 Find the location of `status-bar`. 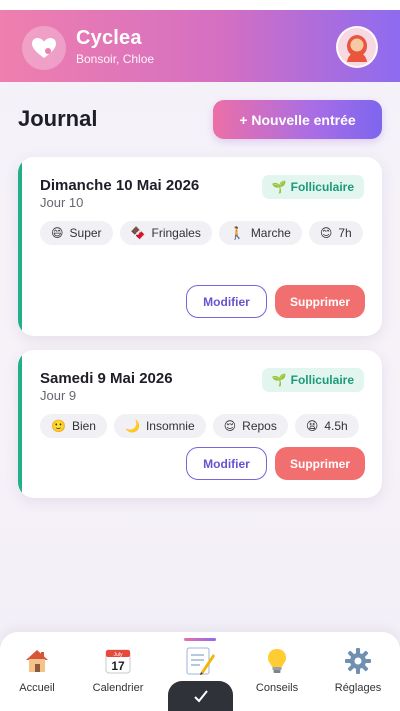

status-bar is located at coordinates (200, 5).